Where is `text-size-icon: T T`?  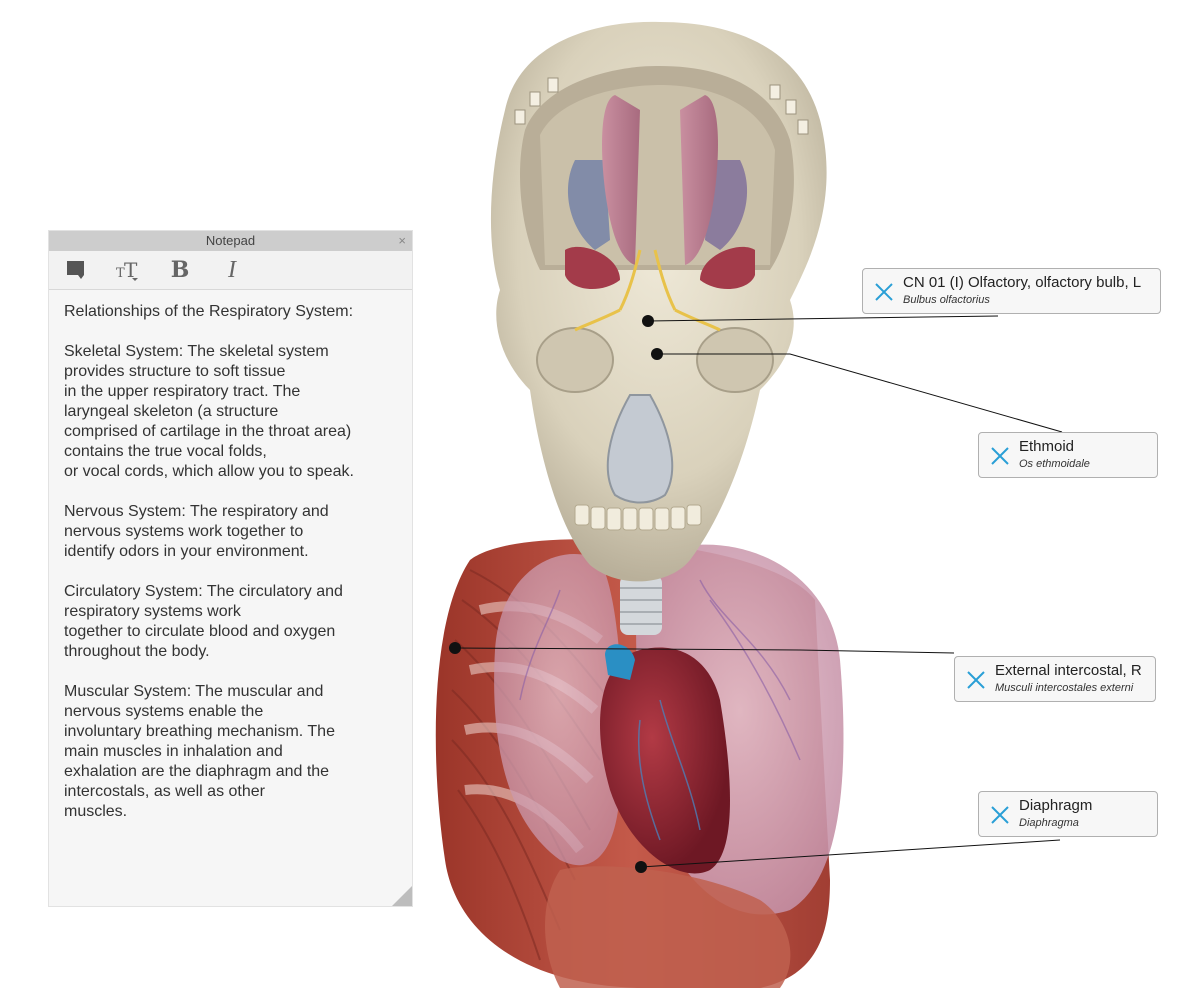 text-size-icon: T T is located at coordinates (127, 270).